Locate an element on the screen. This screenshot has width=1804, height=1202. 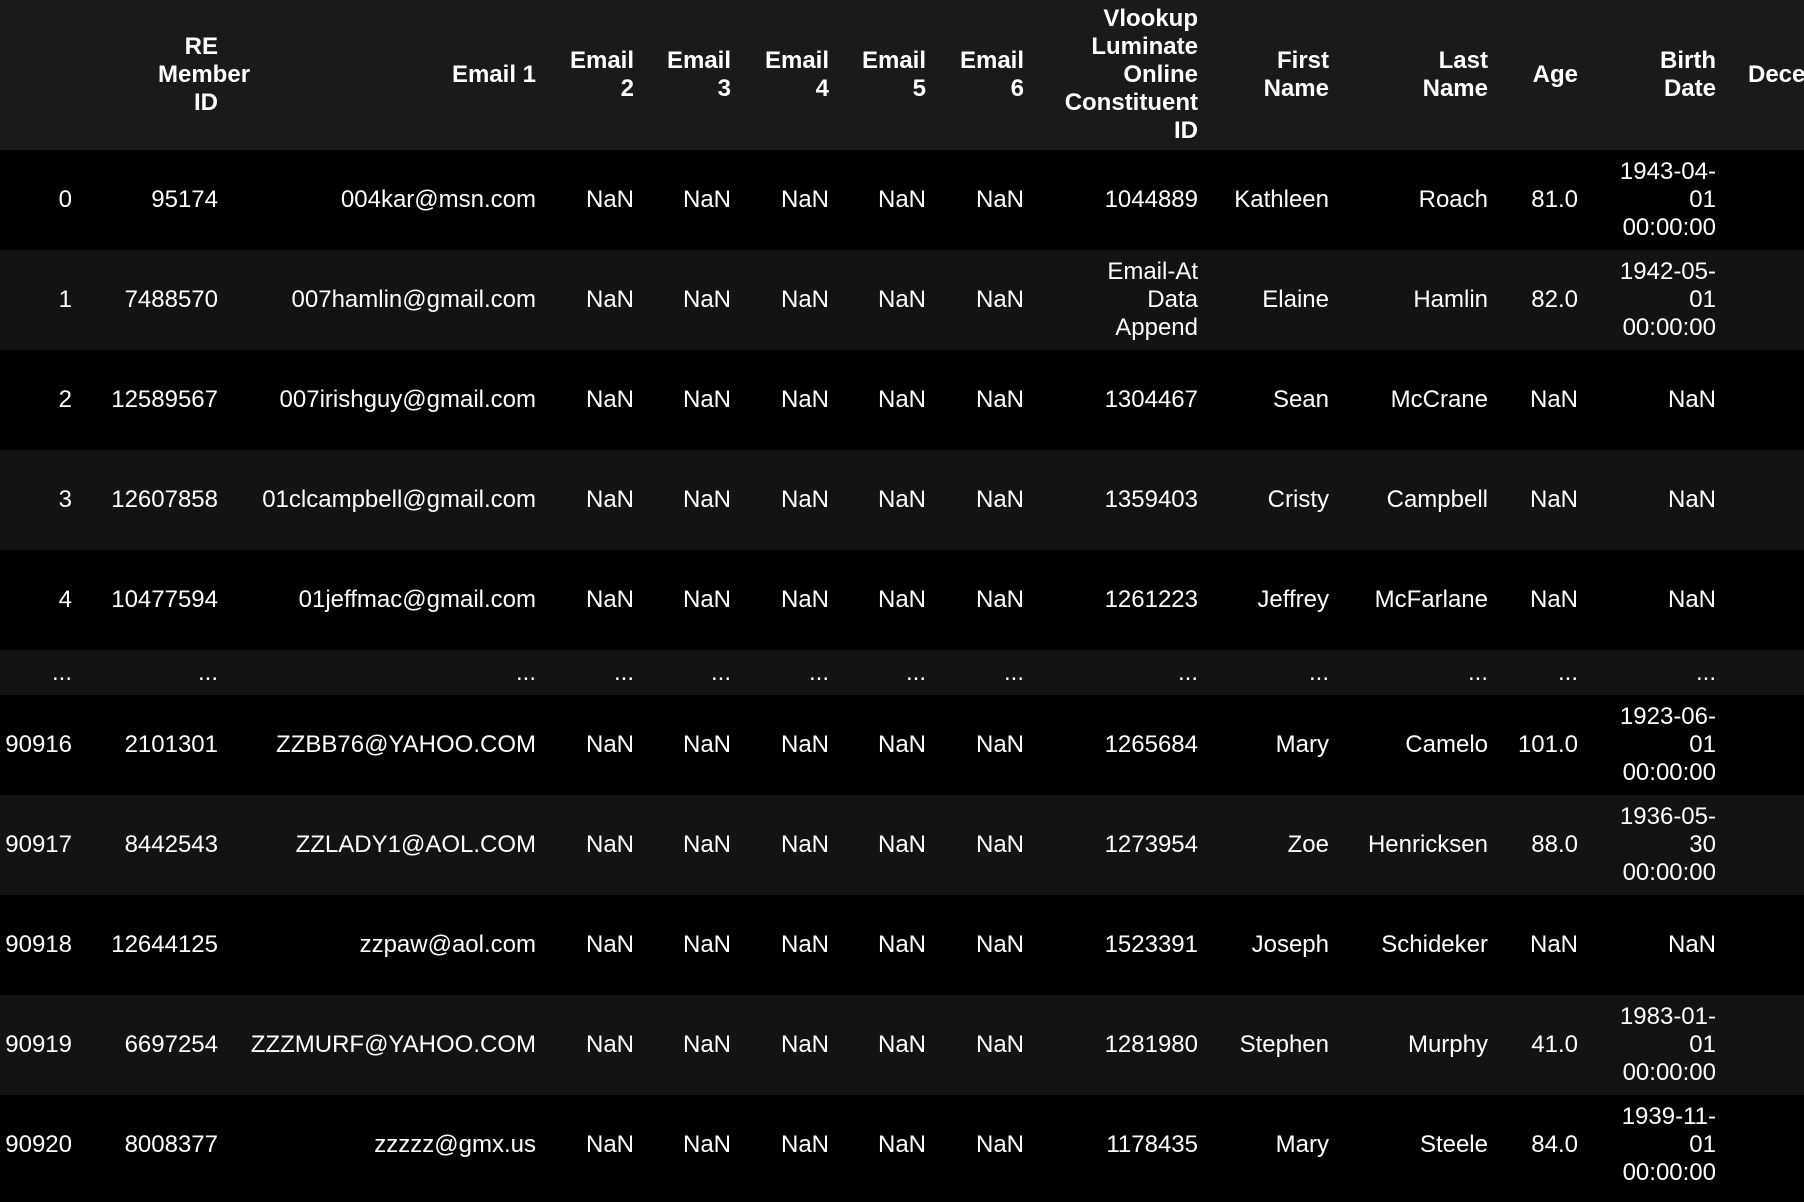
cell-first: Stephen is located at coordinates (1284, 1044).